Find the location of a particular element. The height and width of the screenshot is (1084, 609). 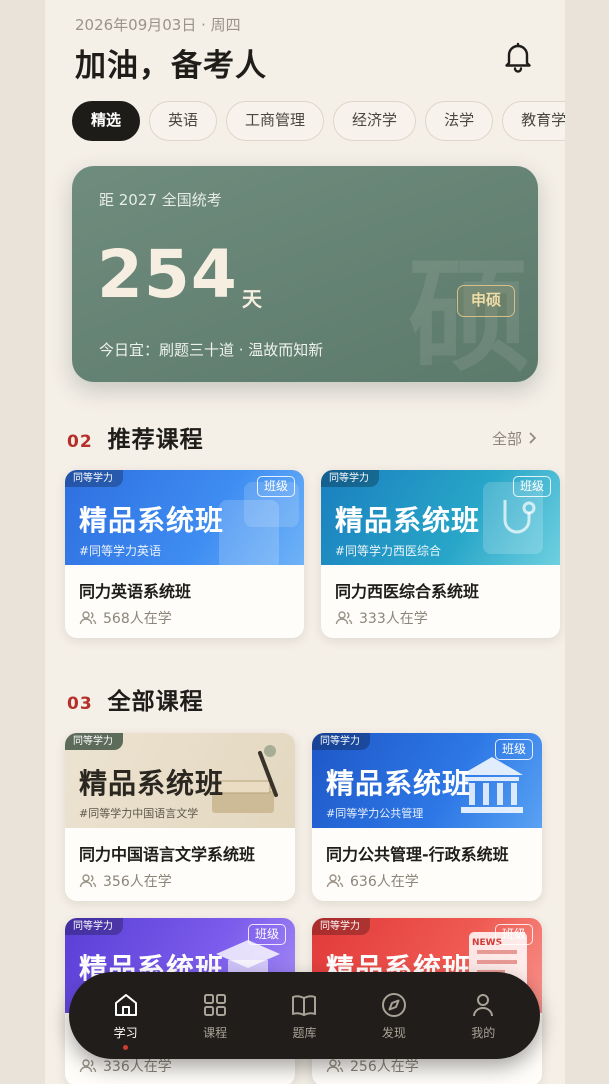

banner-subtitle: #同等学力西医综合 is located at coordinates (388, 551).